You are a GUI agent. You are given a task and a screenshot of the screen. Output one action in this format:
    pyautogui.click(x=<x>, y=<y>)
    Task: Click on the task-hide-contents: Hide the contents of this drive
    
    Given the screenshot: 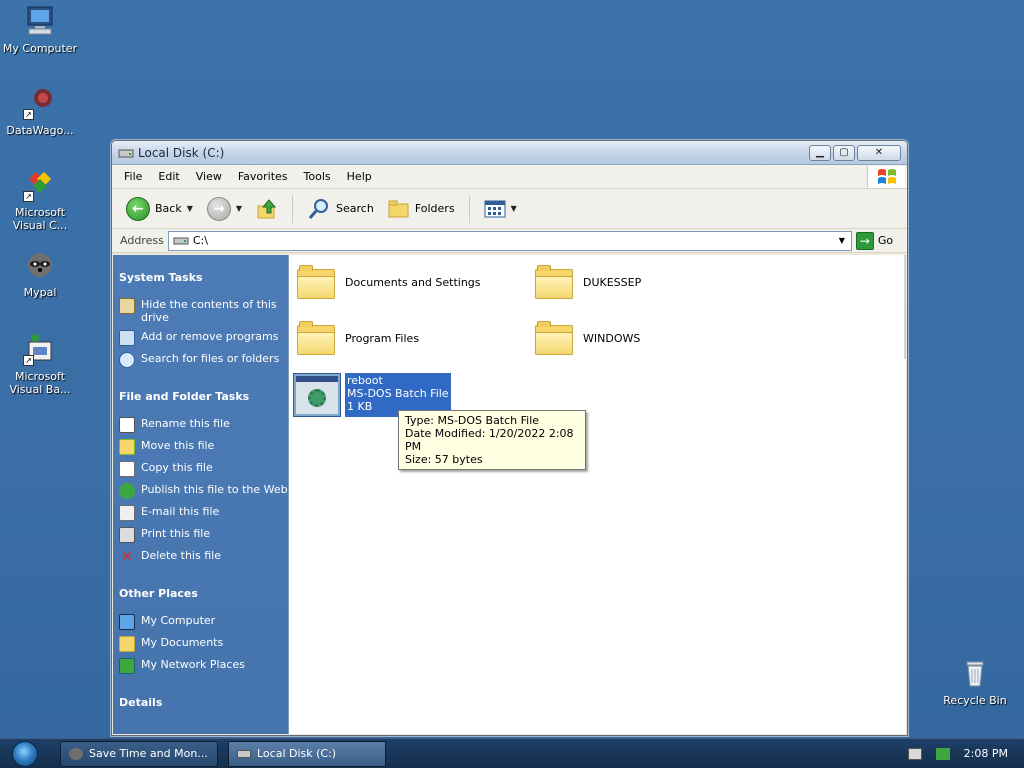 What is the action you would take?
    pyautogui.click(x=203, y=311)
    